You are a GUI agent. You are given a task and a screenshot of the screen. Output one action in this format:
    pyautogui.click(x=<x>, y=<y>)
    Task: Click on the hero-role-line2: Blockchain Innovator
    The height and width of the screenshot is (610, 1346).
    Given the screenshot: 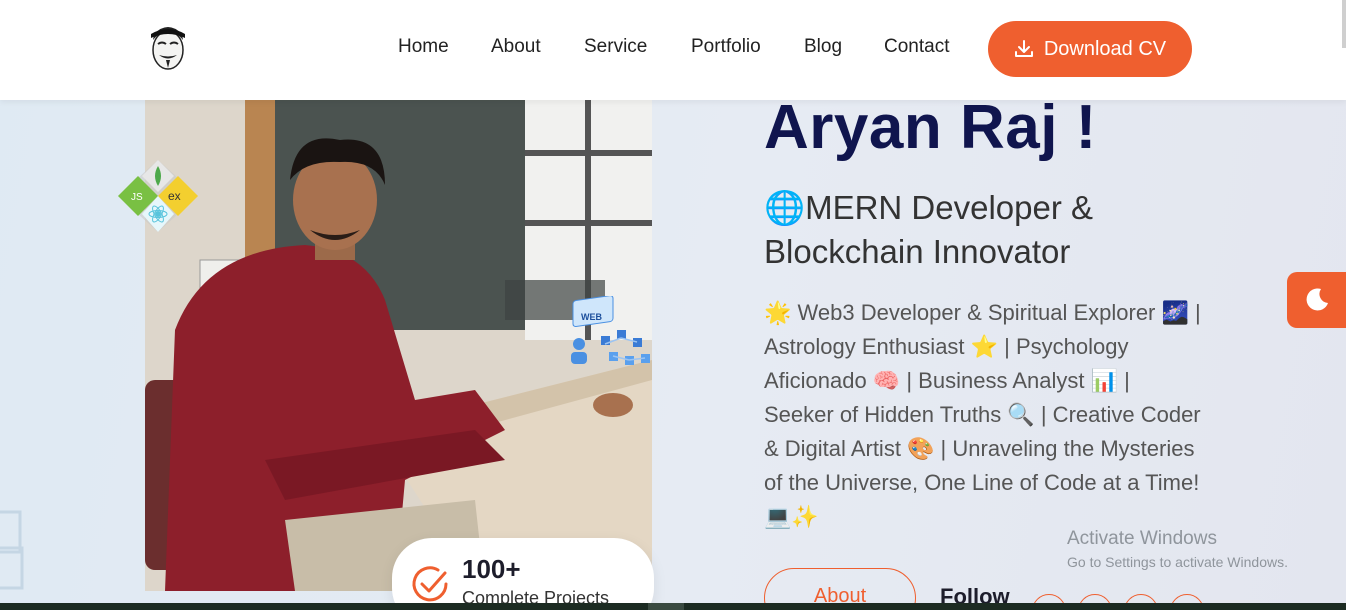 What is the action you would take?
    pyautogui.click(x=917, y=251)
    